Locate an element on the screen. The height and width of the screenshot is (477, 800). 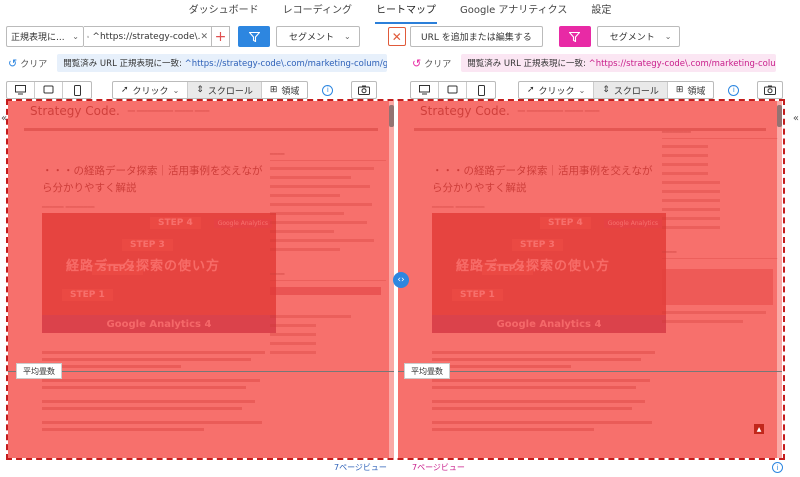
add-edit-url-button: URL を追加または編集する is located at coordinates (476, 36).